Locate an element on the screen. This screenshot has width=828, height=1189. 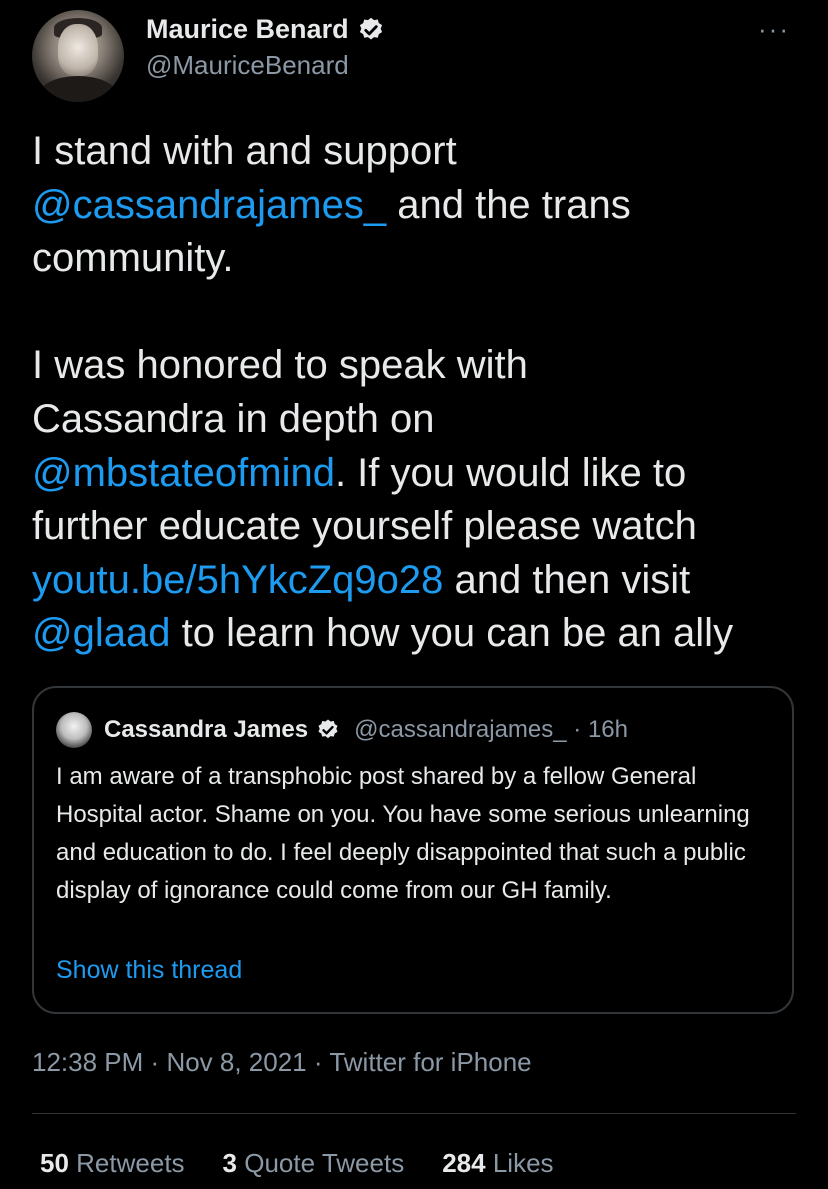
tweet-date: Nov 8, 2021 is located at coordinates (236, 1062).